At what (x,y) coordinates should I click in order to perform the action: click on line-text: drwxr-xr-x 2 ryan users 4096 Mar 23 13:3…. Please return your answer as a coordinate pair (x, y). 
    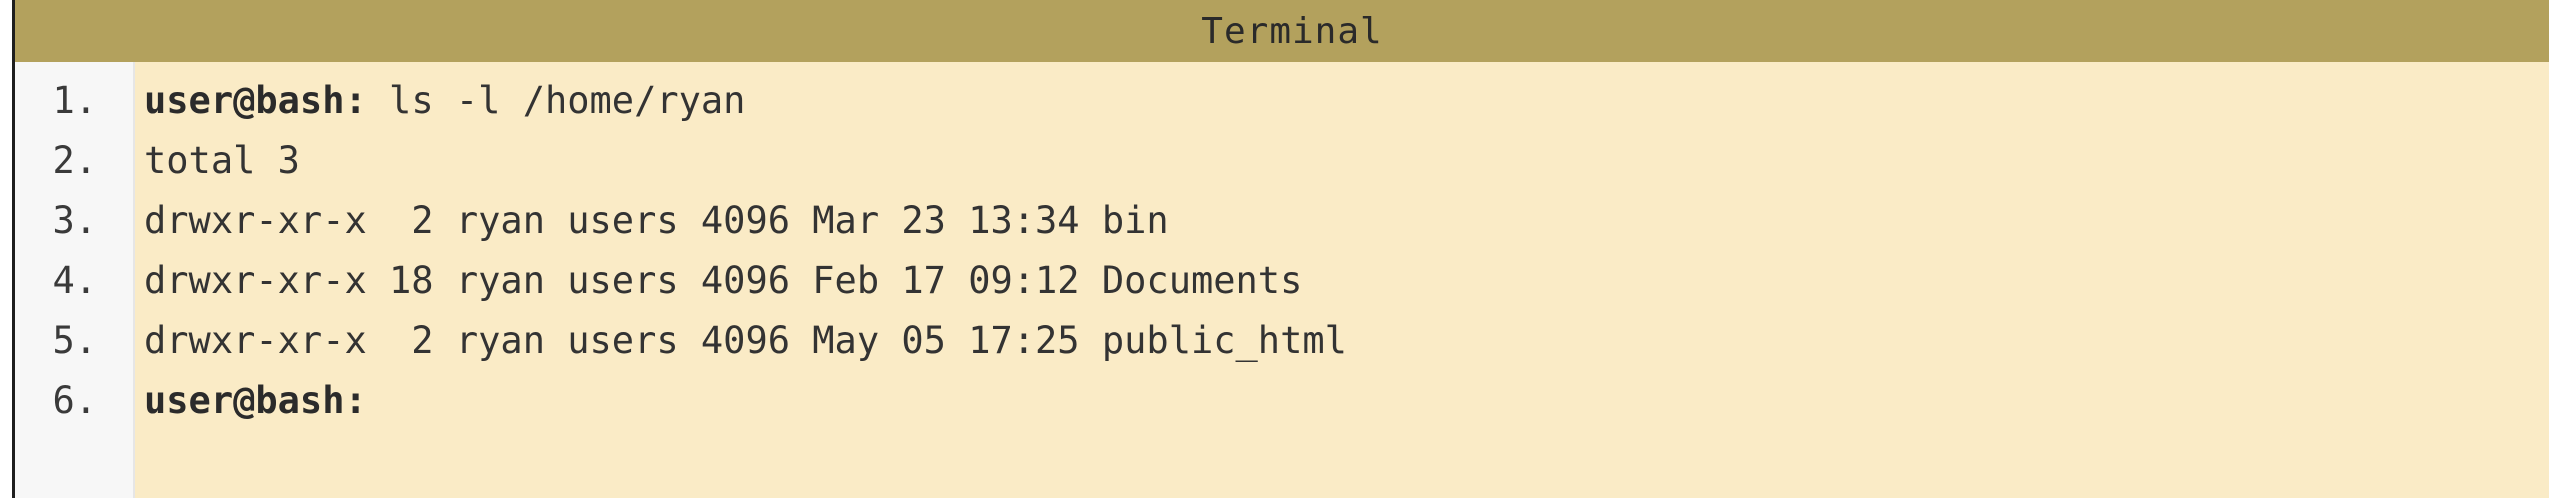
    Looking at the image, I should click on (656, 220).